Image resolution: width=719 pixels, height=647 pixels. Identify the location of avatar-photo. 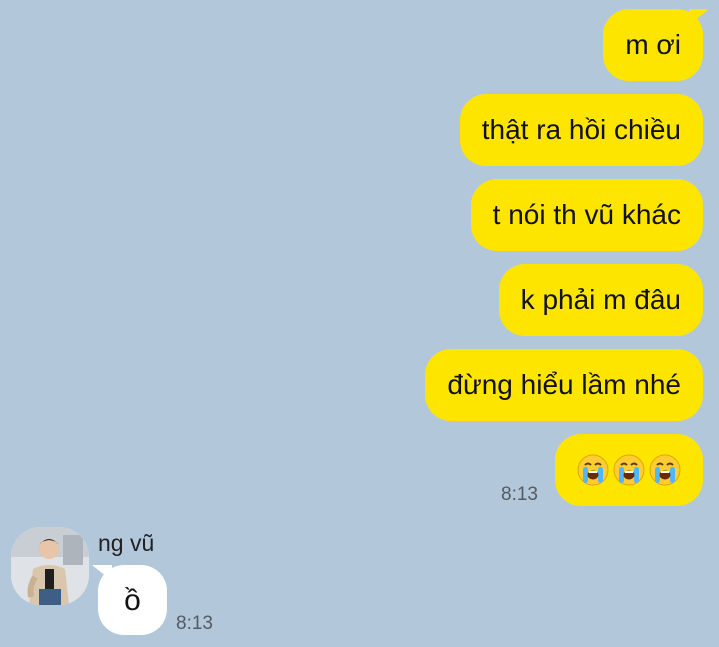
(50, 566).